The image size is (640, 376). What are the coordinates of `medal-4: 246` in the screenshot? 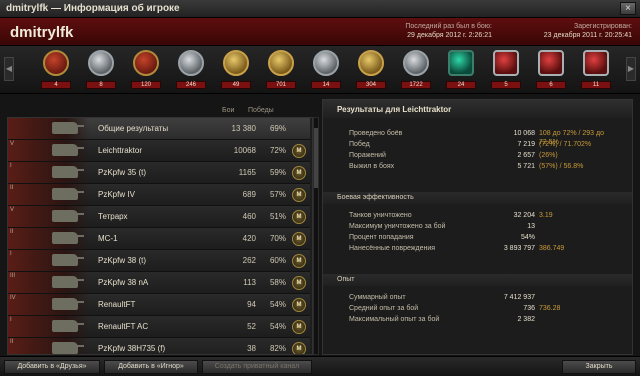 It's located at (191, 70).